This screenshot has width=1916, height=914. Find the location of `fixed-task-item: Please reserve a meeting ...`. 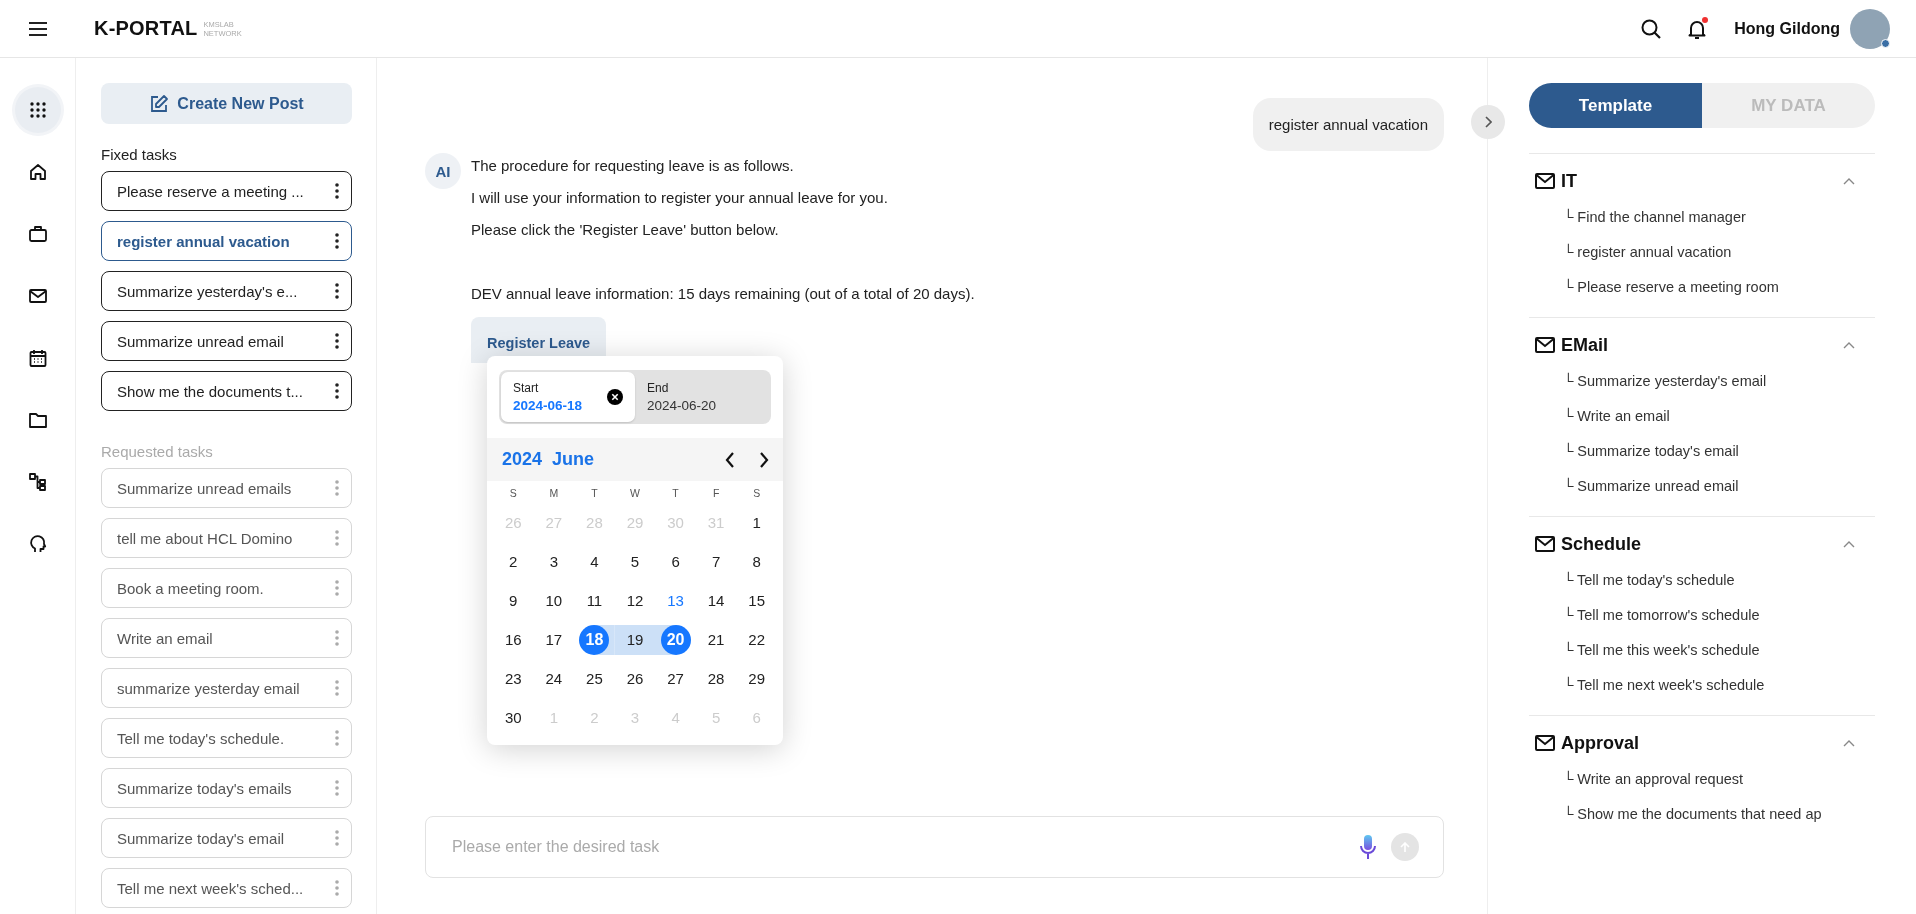

fixed-task-item: Please reserve a meeting ... is located at coordinates (226, 191).